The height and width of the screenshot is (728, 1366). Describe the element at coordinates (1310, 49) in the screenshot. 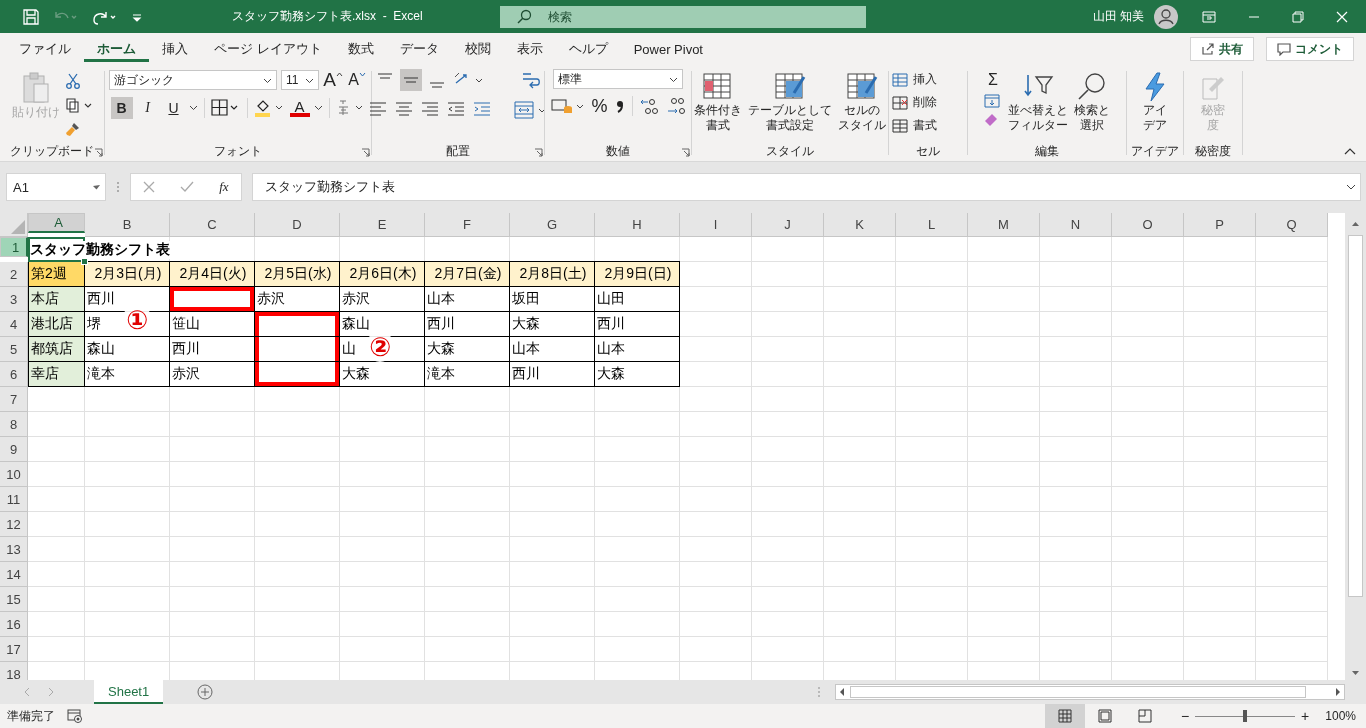

I see `comment-button: コメント` at that location.